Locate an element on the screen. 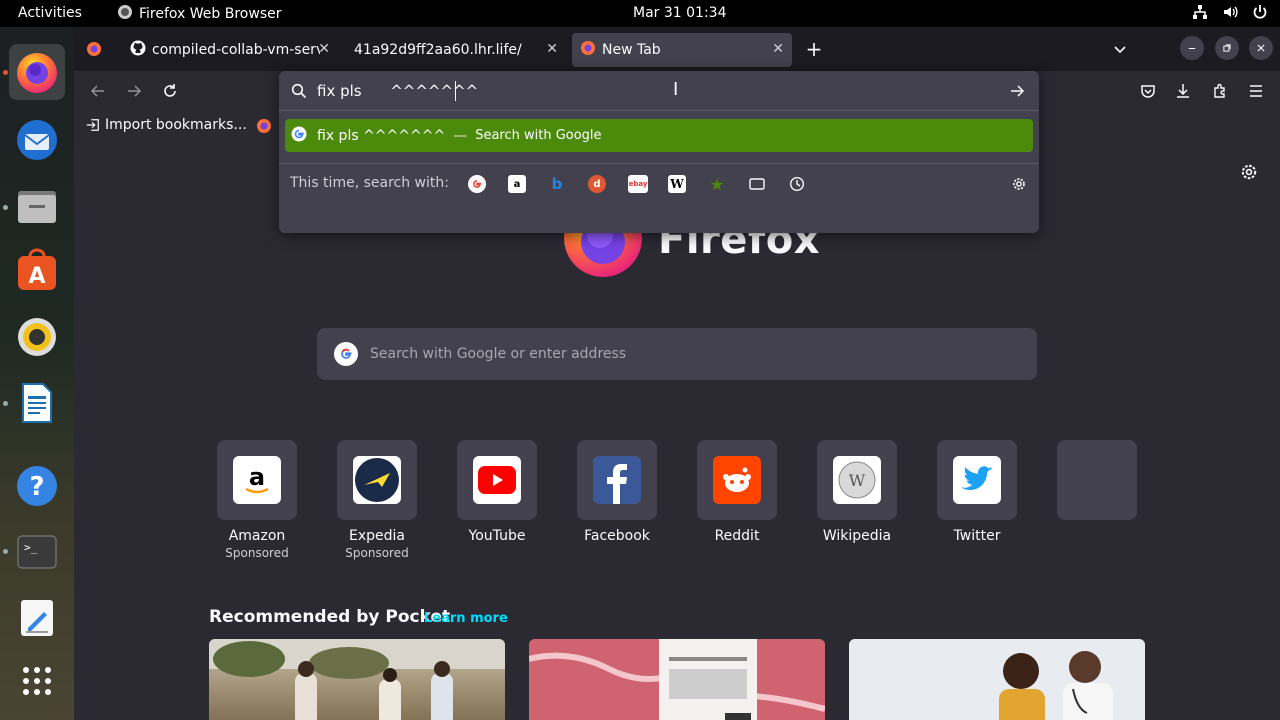 This screenshot has width=1280, height=720. personalize-gear-icon is located at coordinates (1249, 174).